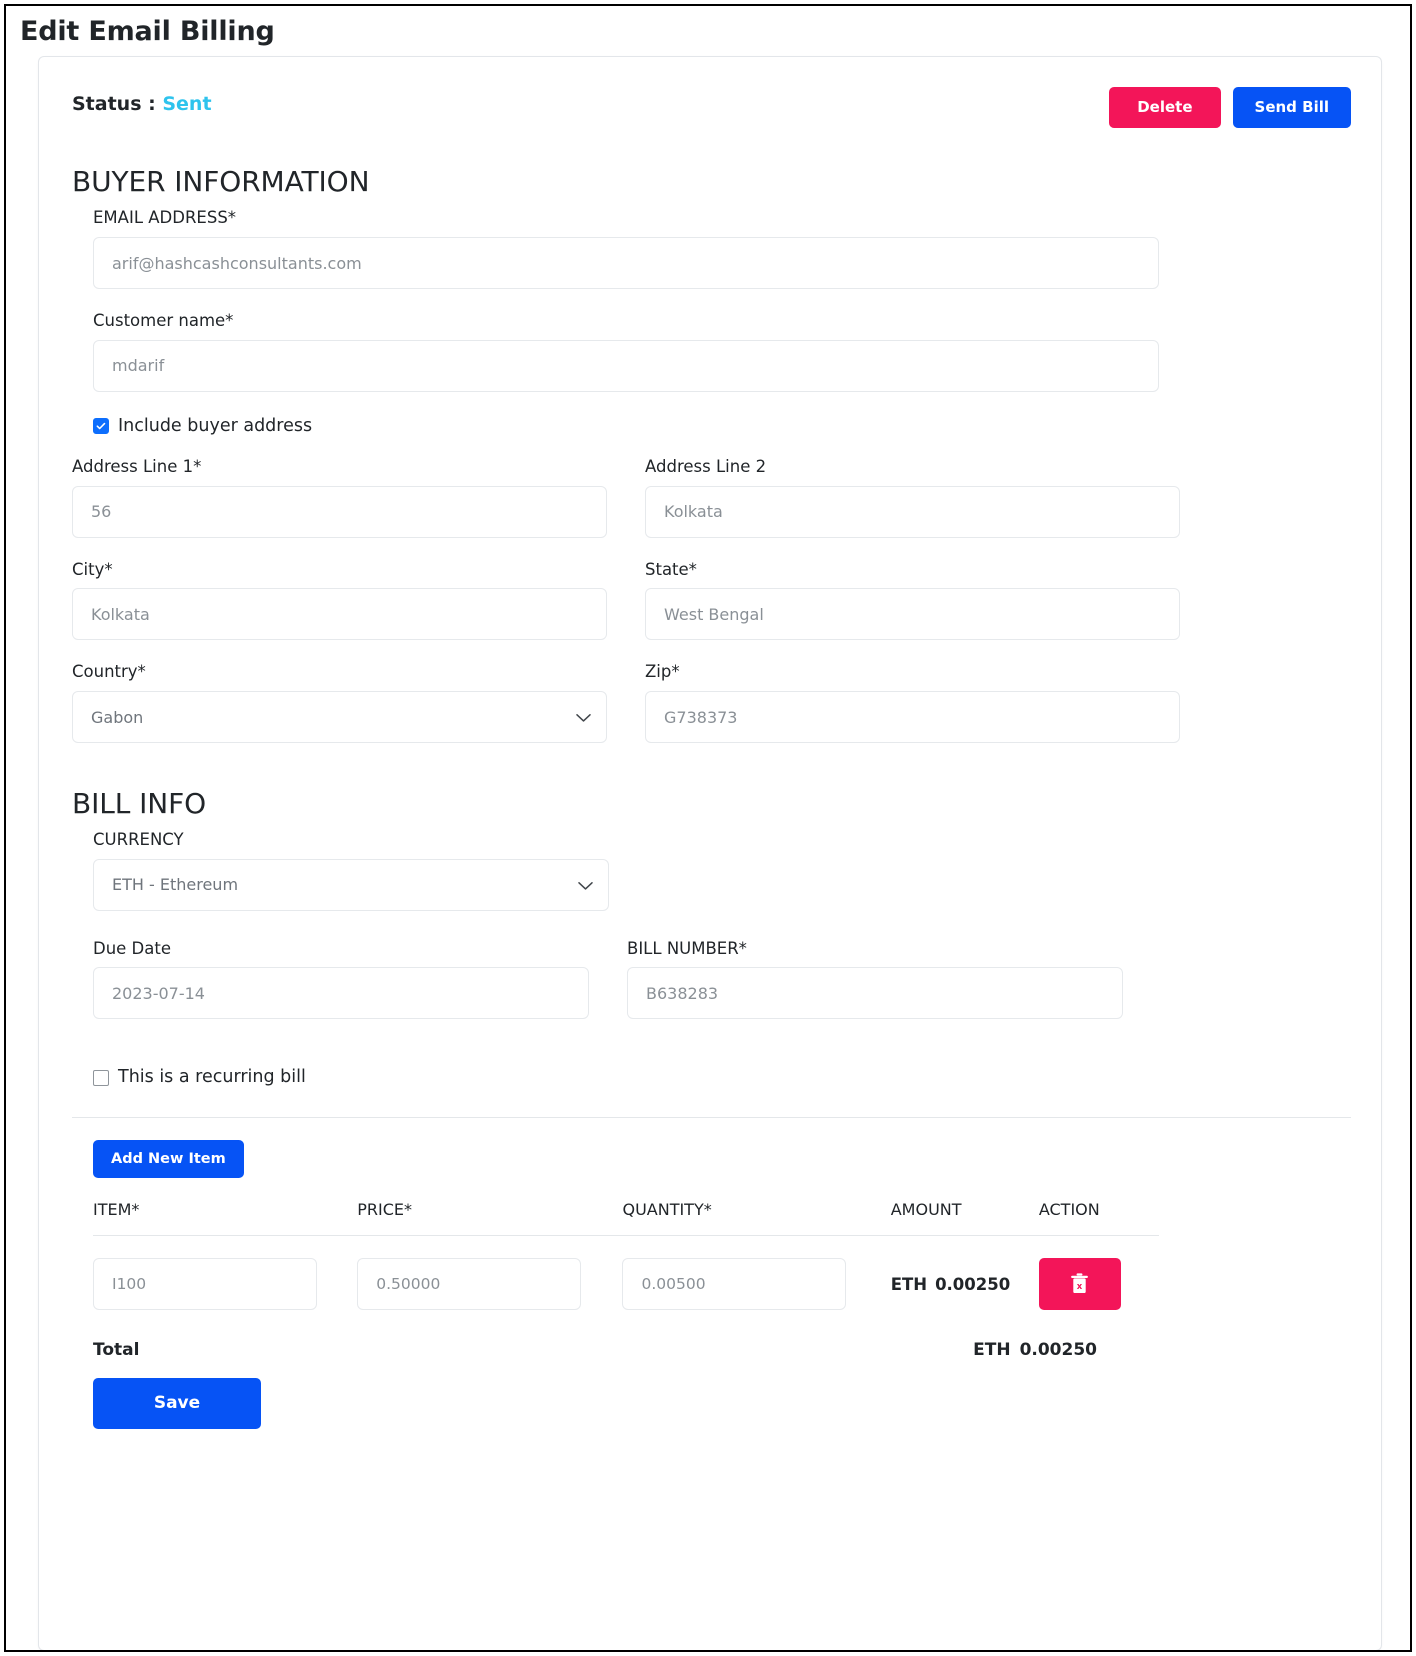 This screenshot has width=1416, height=1656. Describe the element at coordinates (163, 321) in the screenshot. I see `customer-name-label: Customer name*` at that location.